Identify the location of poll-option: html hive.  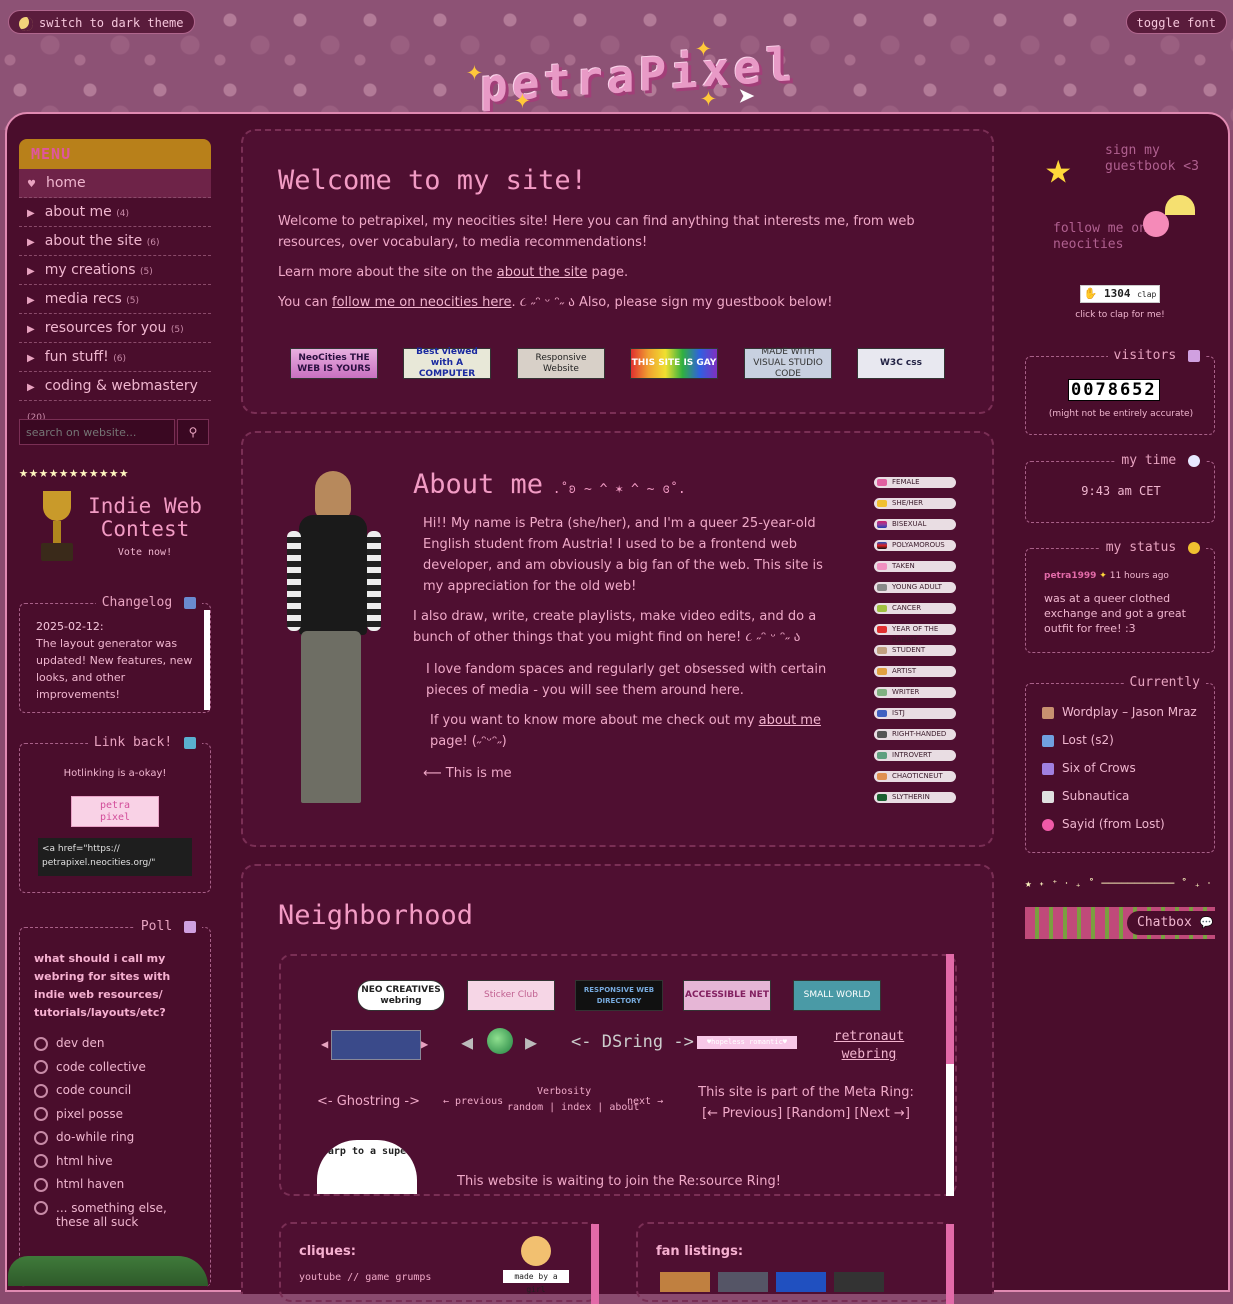
(115, 1161).